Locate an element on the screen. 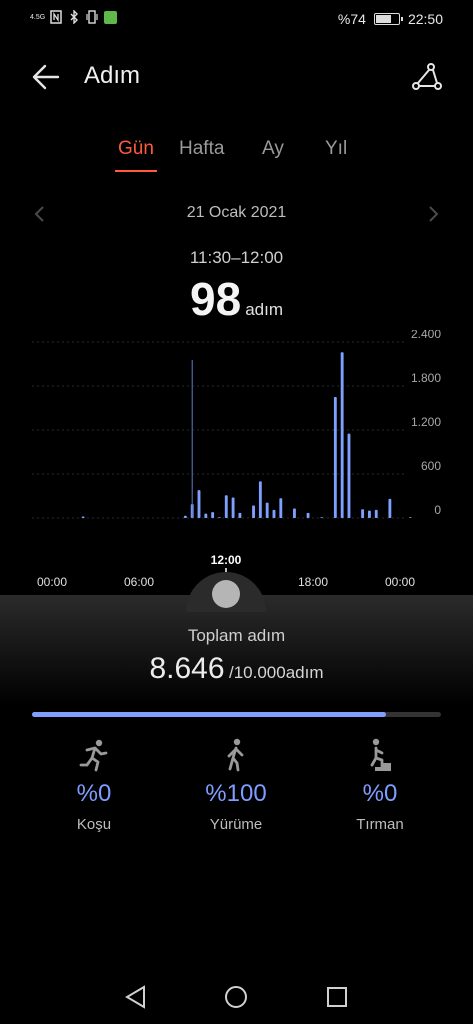 Image resolution: width=473 pixels, height=1024 pixels. time-slider-handle is located at coordinates (226, 594).